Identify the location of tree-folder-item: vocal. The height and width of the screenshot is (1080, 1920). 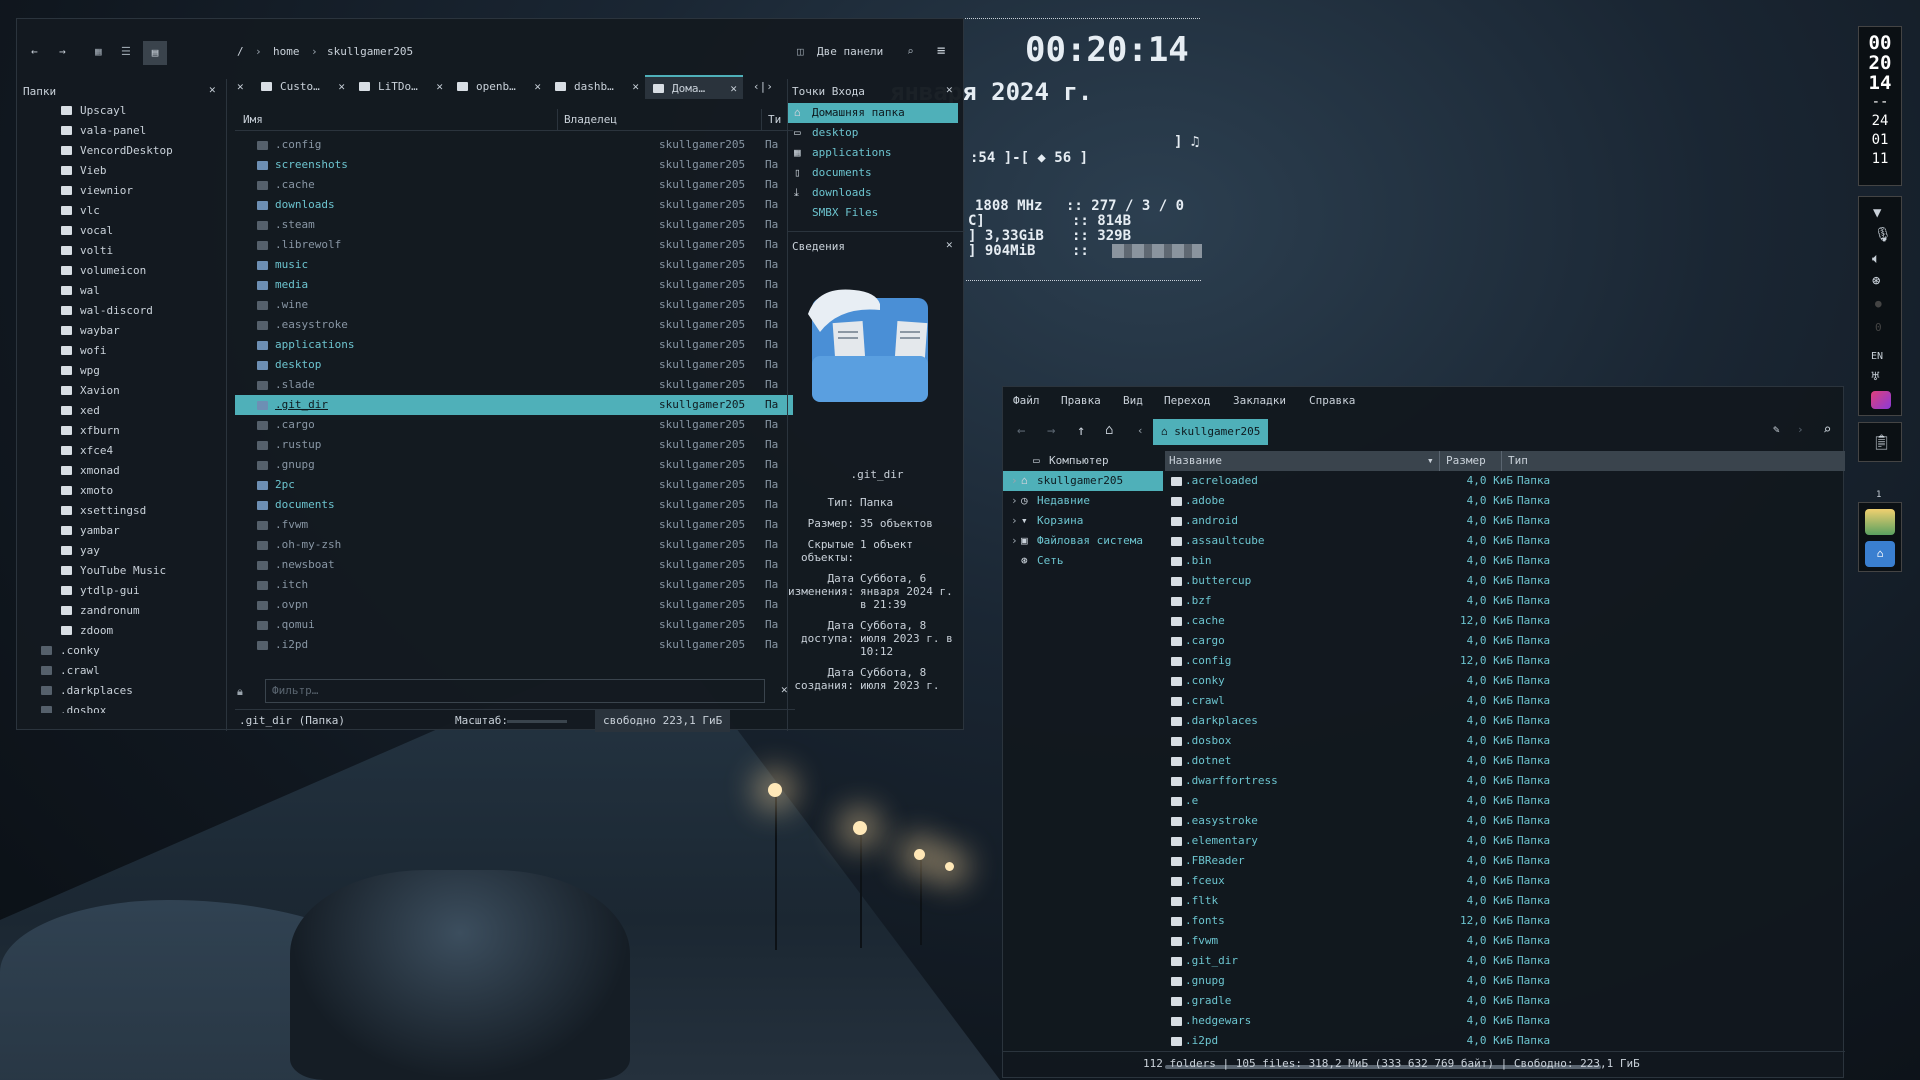
(141, 231).